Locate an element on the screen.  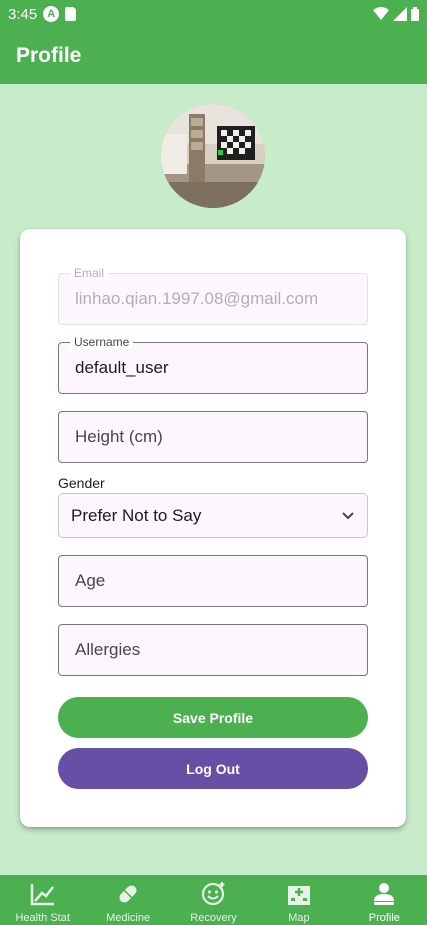
allergies-field: Allergies is located at coordinates (213, 650).